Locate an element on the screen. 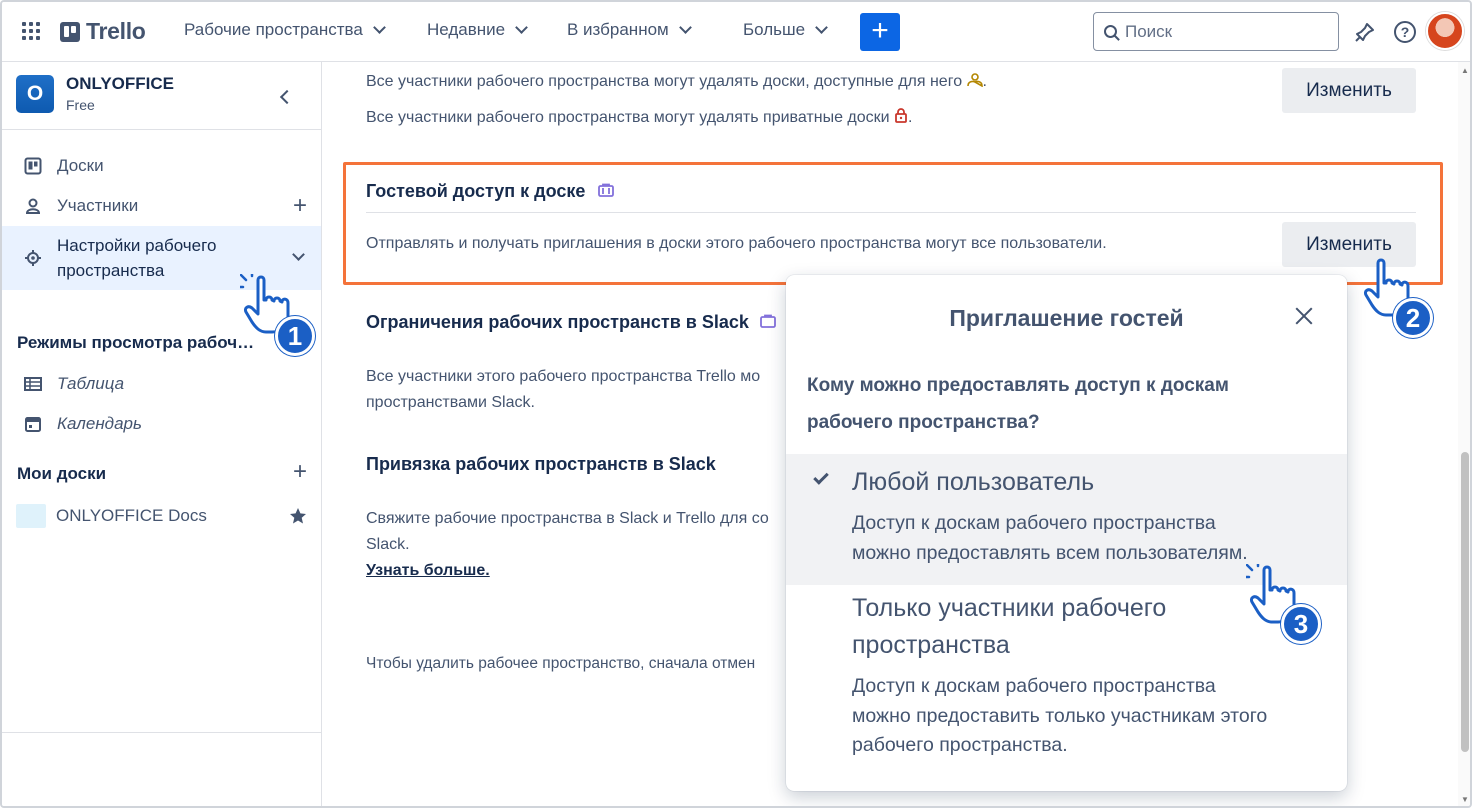 The height and width of the screenshot is (808, 1472). nav-starred-label: В избранном is located at coordinates (618, 29).